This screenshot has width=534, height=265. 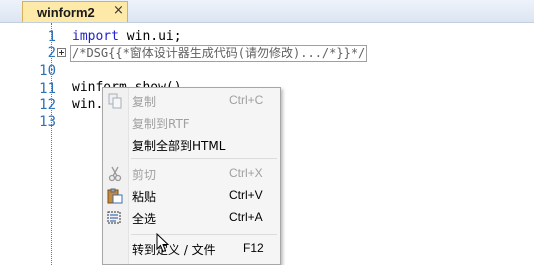 I want to click on menu-item-select-all: 全选 Ctrl+A, so click(x=191, y=218).